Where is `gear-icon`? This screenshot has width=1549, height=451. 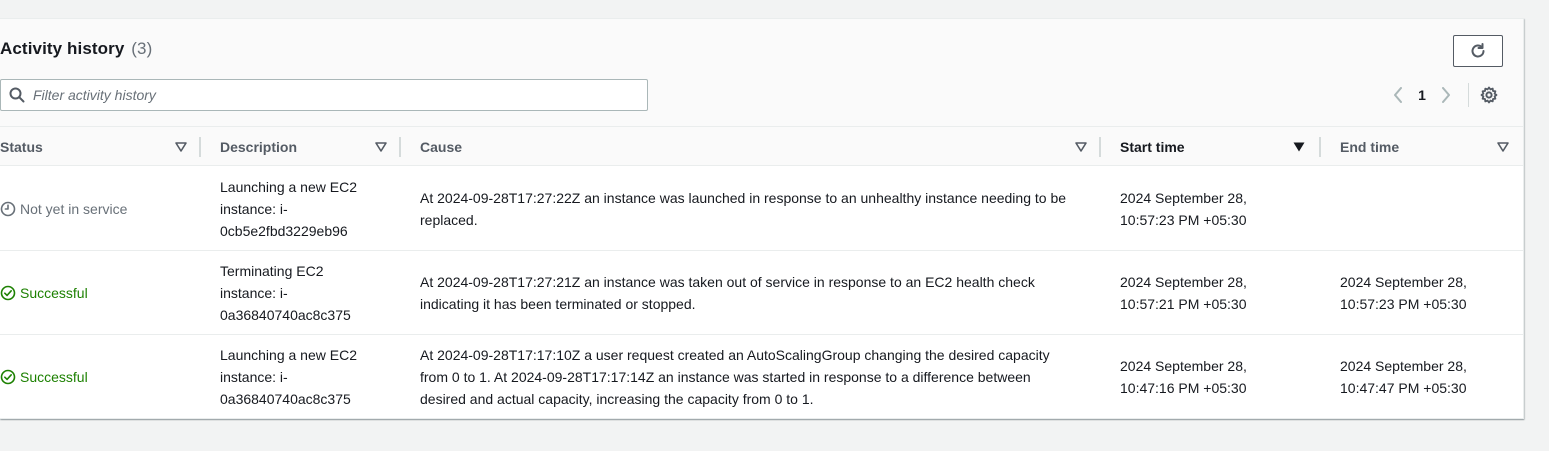
gear-icon is located at coordinates (1489, 95).